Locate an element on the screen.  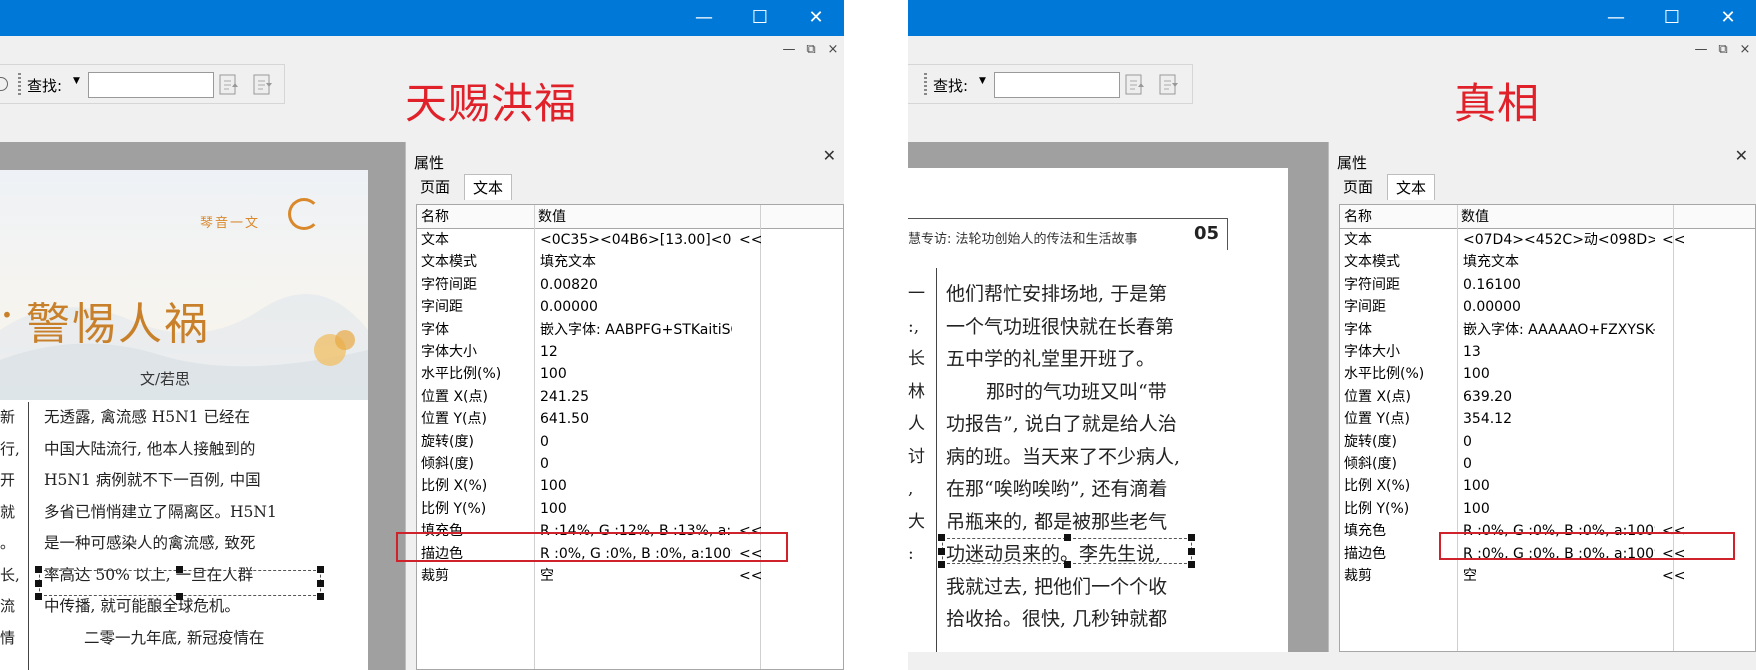
property-row: 字体 嵌入字体: AAAAAO+FZXYSK--GE is located at coordinates (1547, 330).